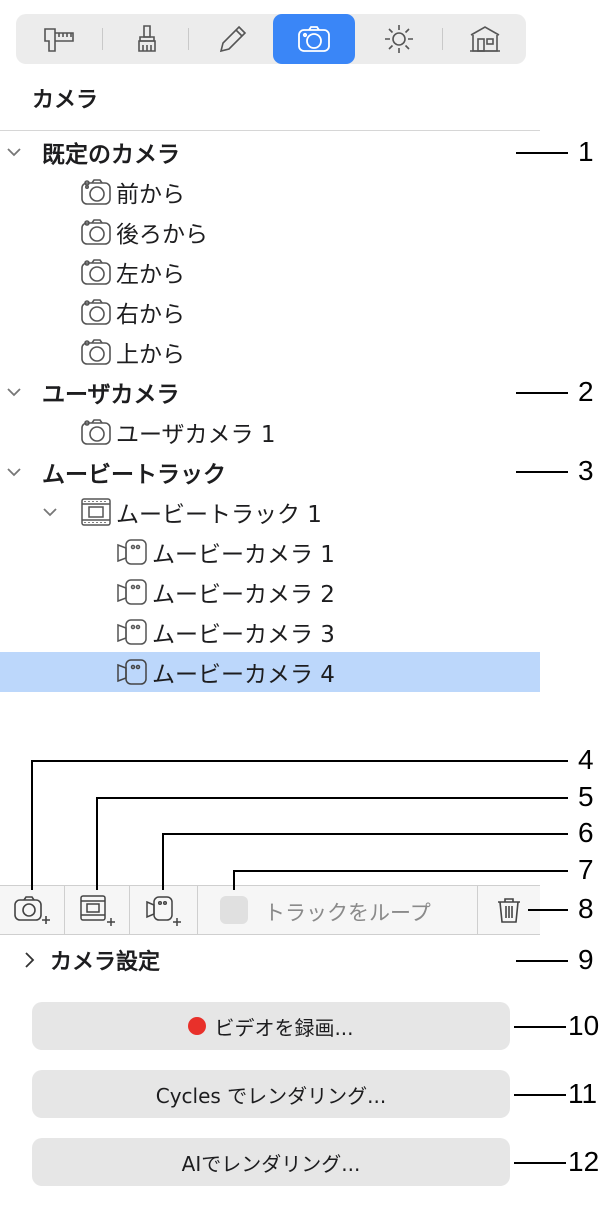 The height and width of the screenshot is (1220, 614). Describe the element at coordinates (586, 908) in the screenshot. I see `callout-number: 8` at that location.